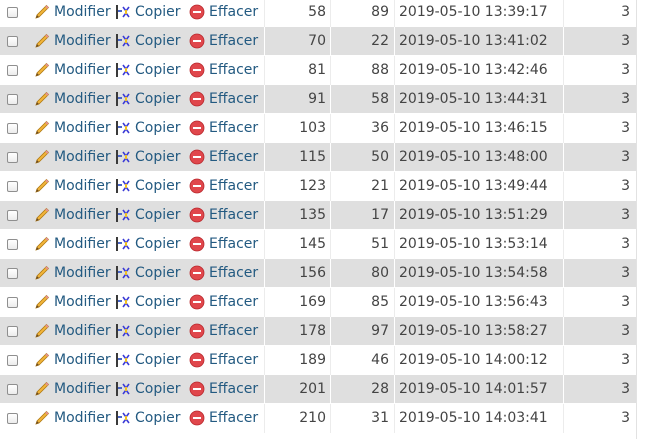 The width and height of the screenshot is (646, 439). Describe the element at coordinates (234, 128) in the screenshot. I see `delete-label: Effacer` at that location.